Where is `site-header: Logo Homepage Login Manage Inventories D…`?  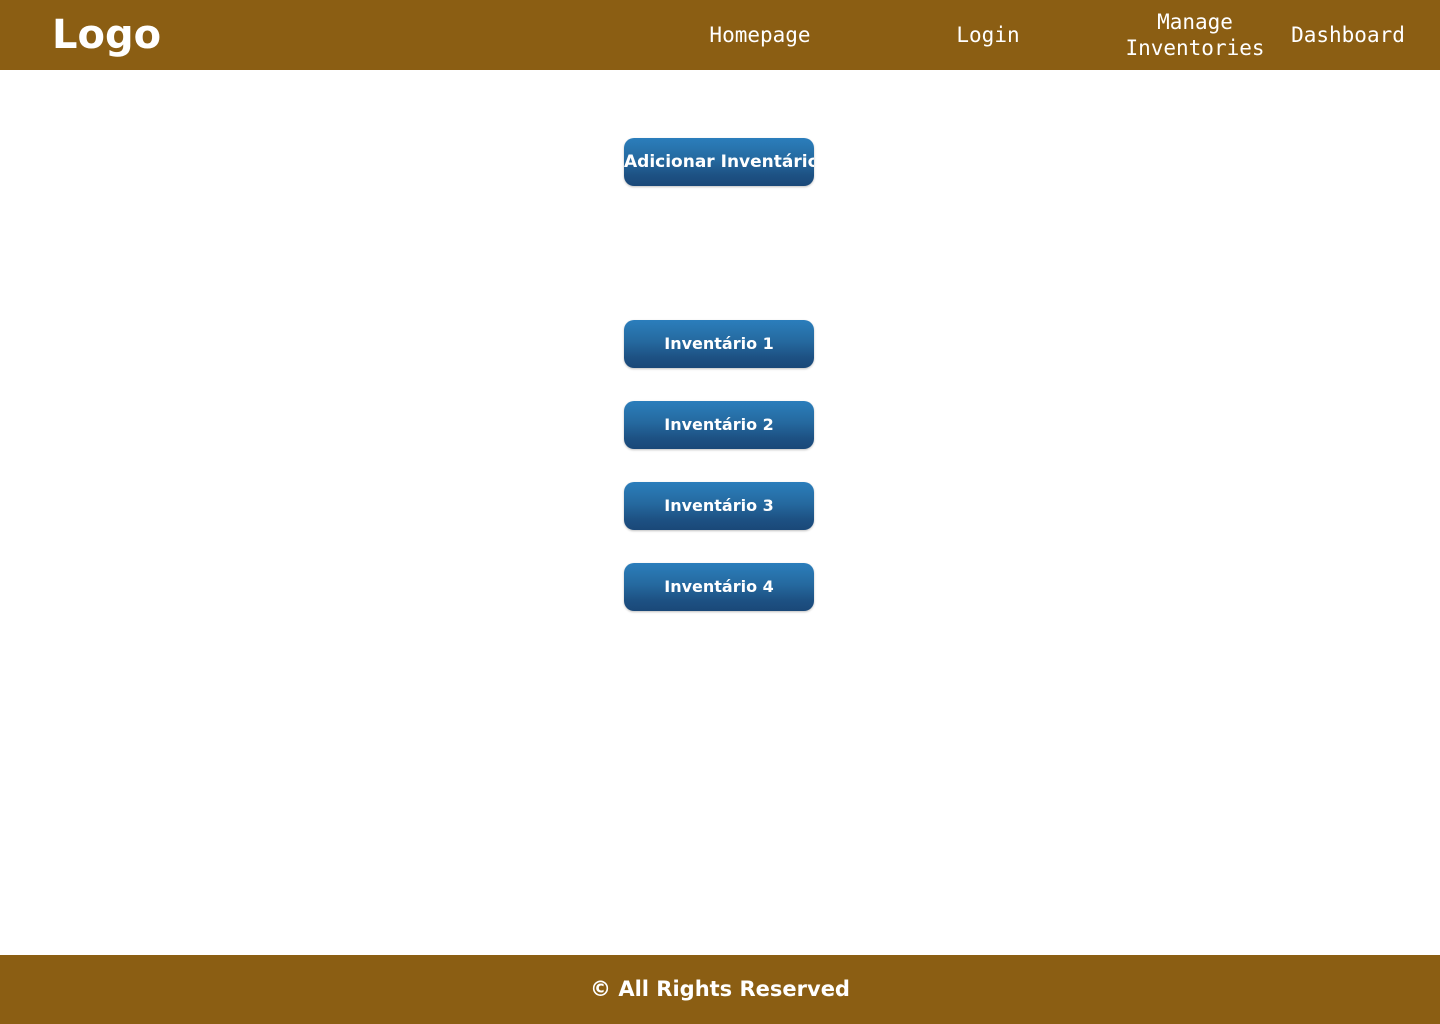 site-header: Logo Homepage Login Manage Inventories D… is located at coordinates (720, 35).